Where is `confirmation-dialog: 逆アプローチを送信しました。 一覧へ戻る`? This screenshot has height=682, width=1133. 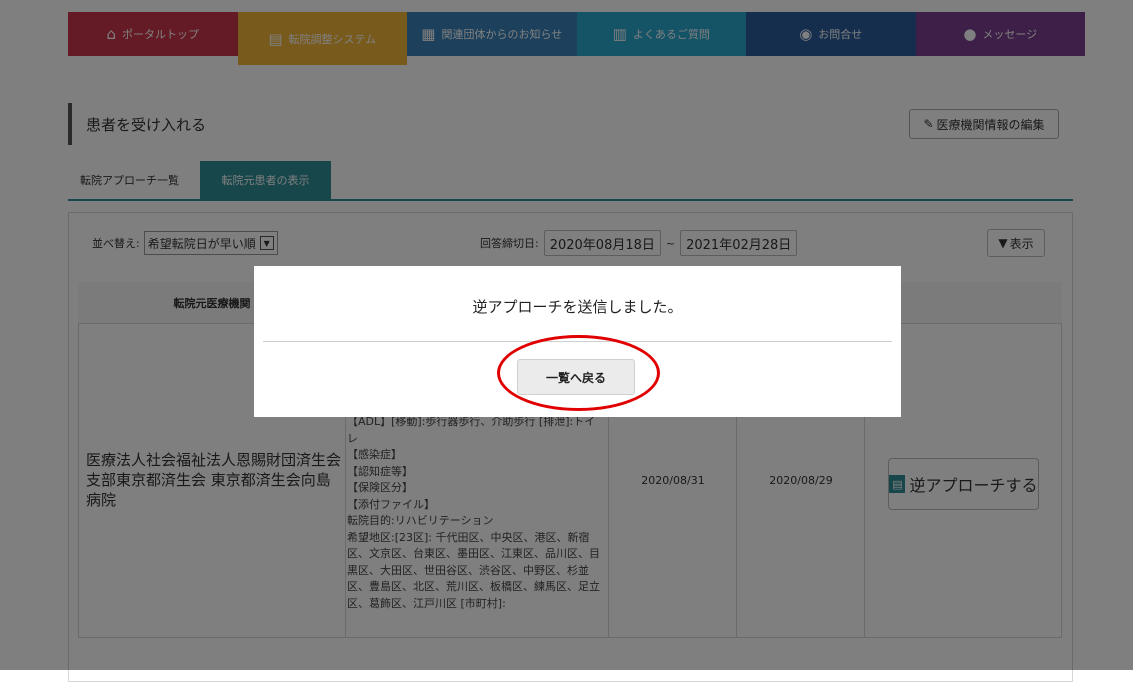
confirmation-dialog: 逆アプローチを送信しました。 一覧へ戻る is located at coordinates (577, 341).